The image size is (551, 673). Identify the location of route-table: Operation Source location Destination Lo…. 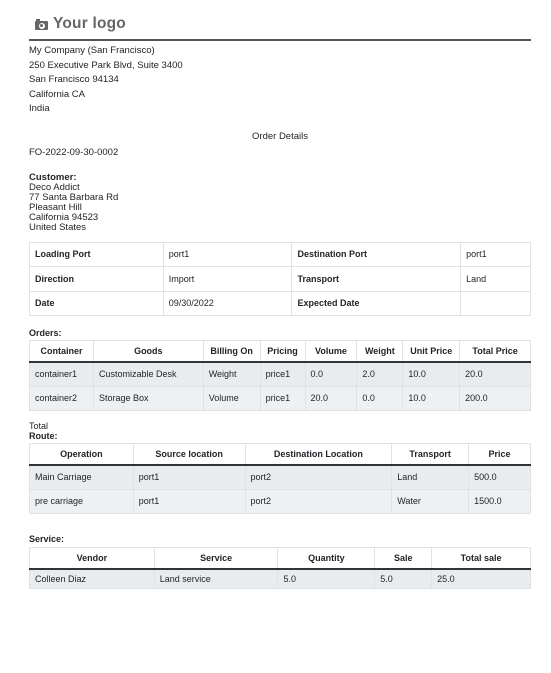
(280, 478).